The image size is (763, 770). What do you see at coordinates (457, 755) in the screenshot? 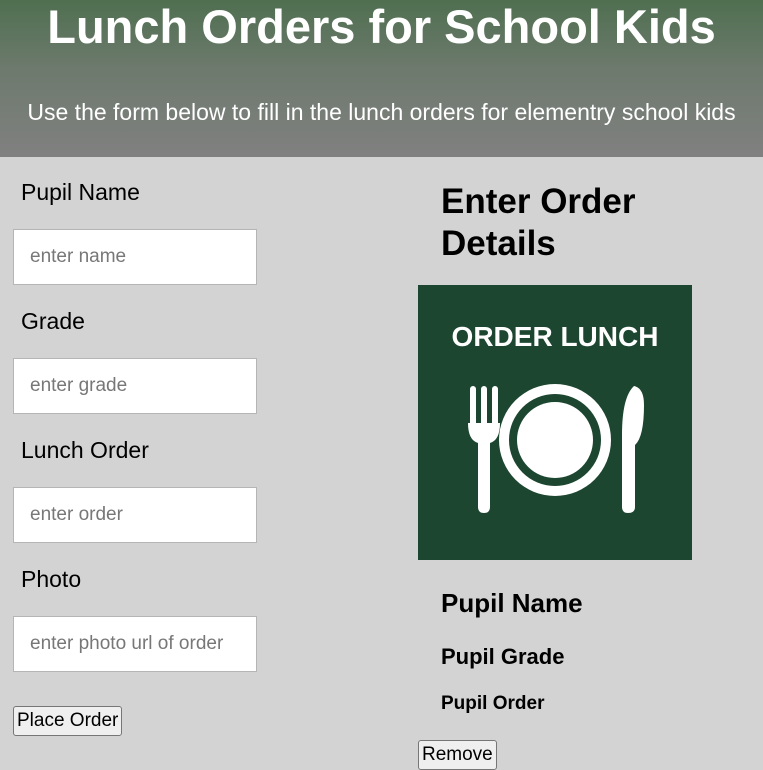
I see `remove-button: Remove` at bounding box center [457, 755].